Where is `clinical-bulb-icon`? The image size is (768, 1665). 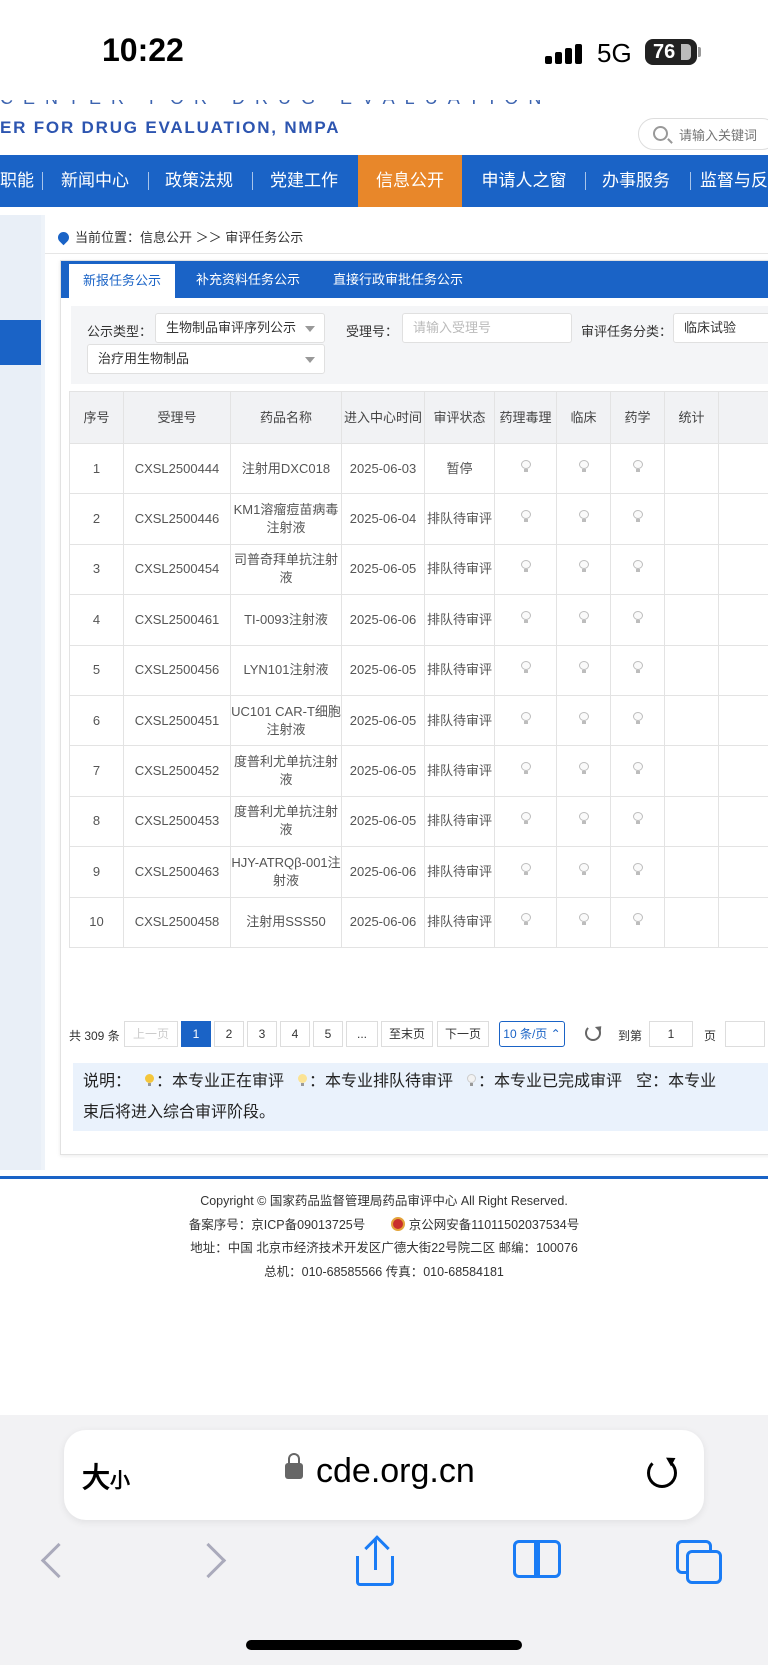 clinical-bulb-icon is located at coordinates (583, 466).